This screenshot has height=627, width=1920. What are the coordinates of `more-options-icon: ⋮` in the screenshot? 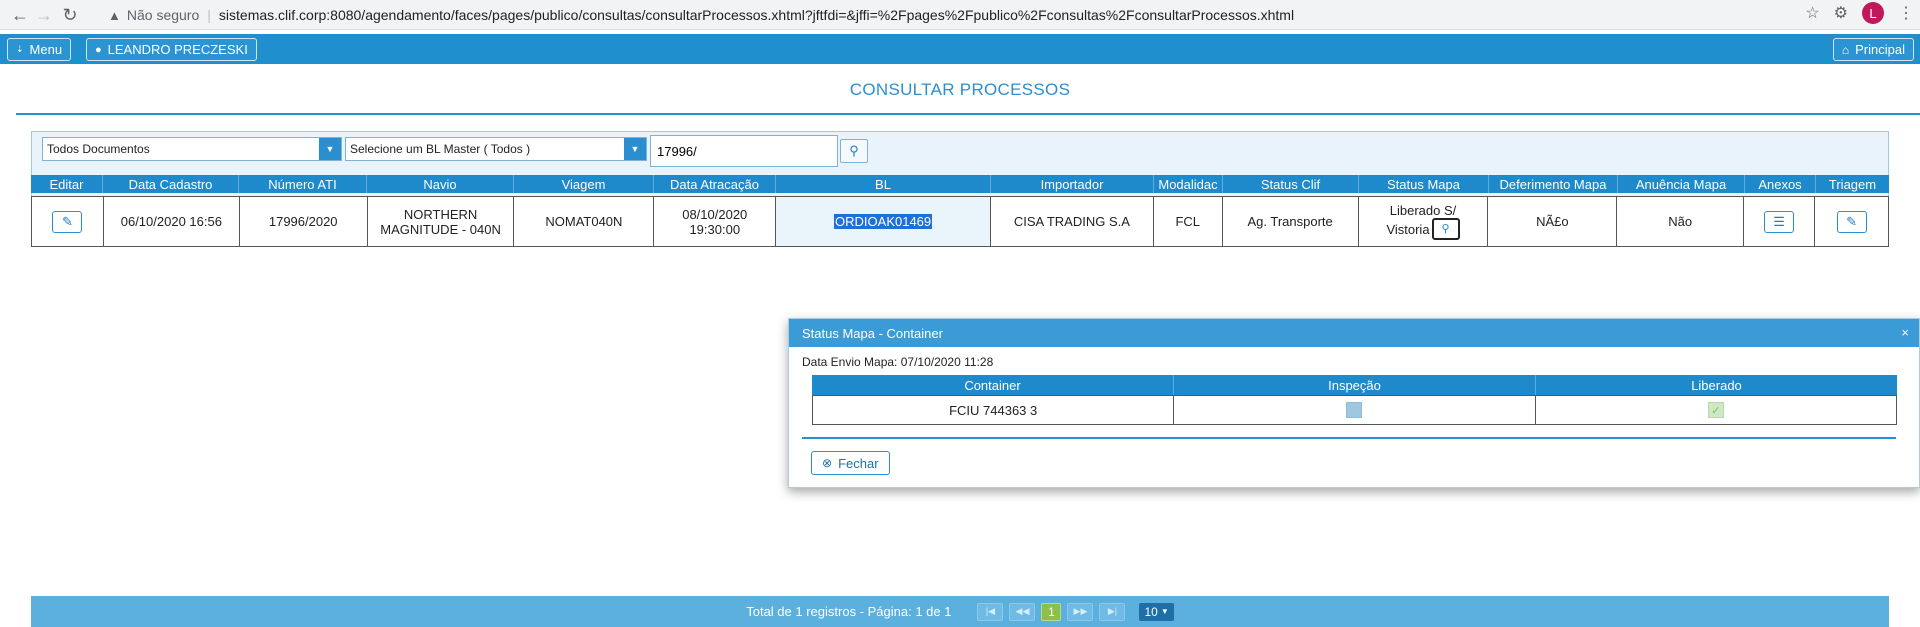 It's located at (1906, 13).